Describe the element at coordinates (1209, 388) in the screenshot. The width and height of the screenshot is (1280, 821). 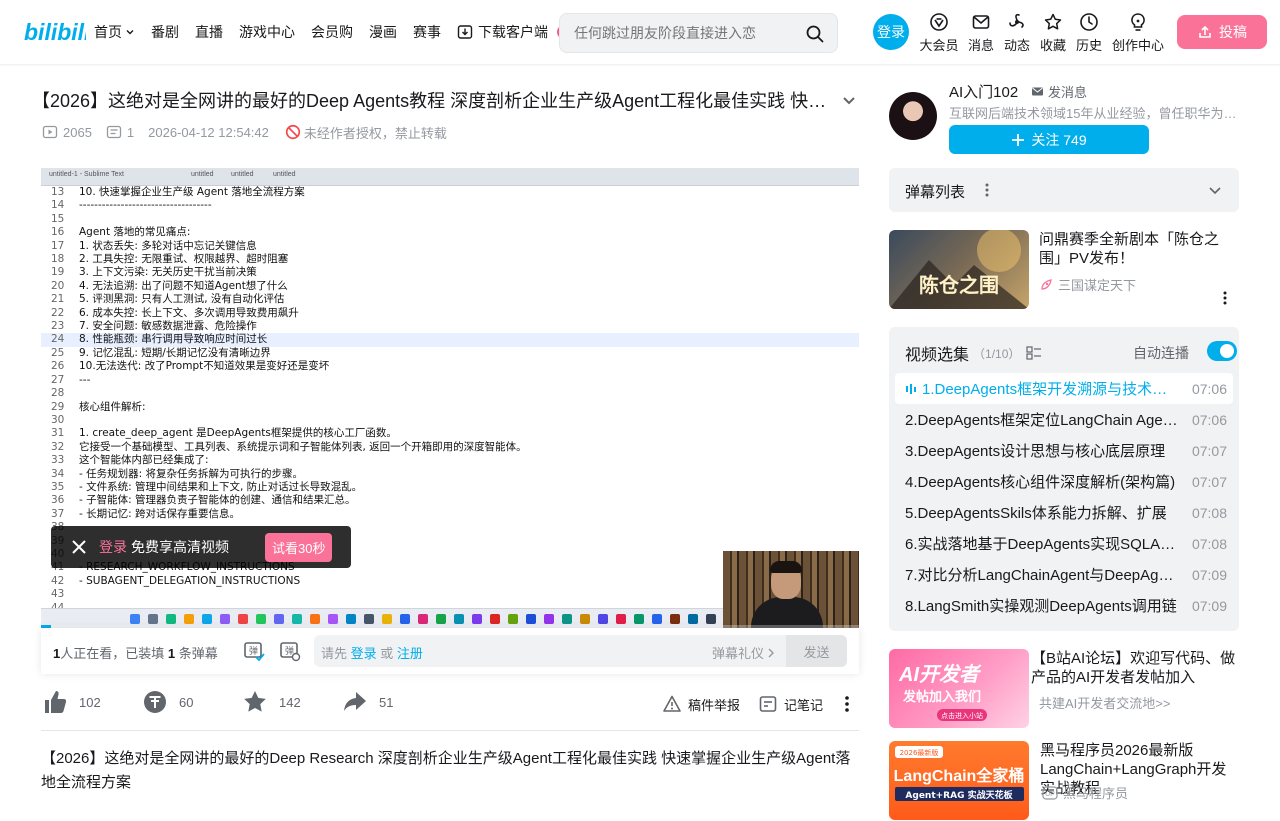
I see `episode-duration: 07:06` at that location.